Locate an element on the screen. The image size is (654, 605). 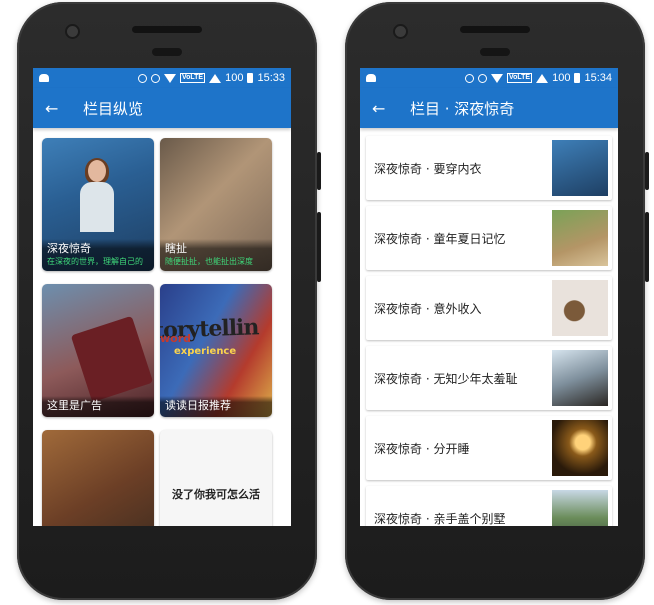
card-title: 这里是广告 is located at coordinates (74, 405).